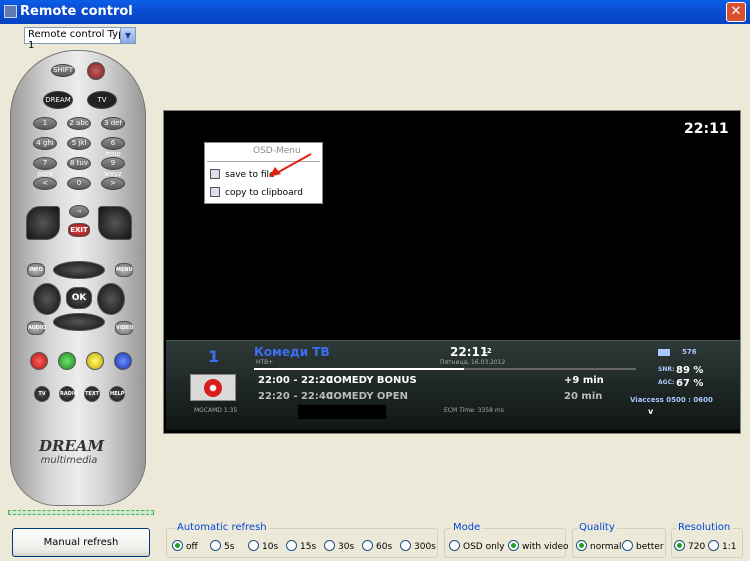  I want to click on refresh-300s-label: 300s, so click(425, 547).